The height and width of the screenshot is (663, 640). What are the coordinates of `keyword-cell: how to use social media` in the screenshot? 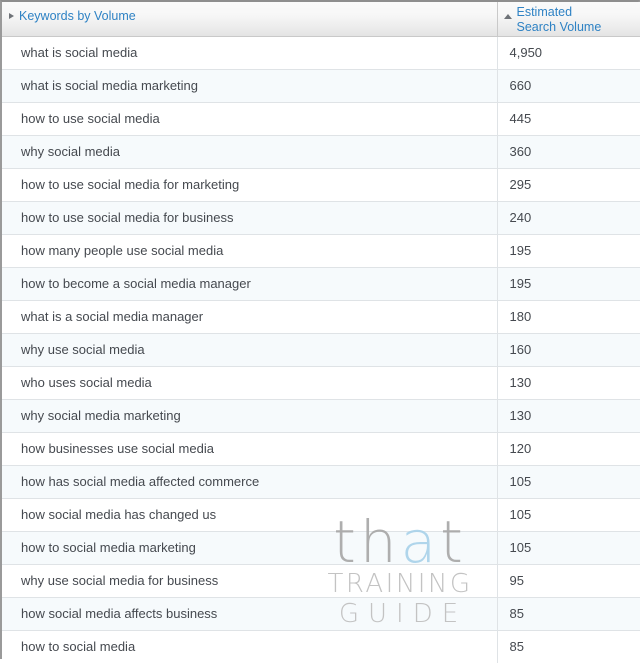 It's located at (249, 118).